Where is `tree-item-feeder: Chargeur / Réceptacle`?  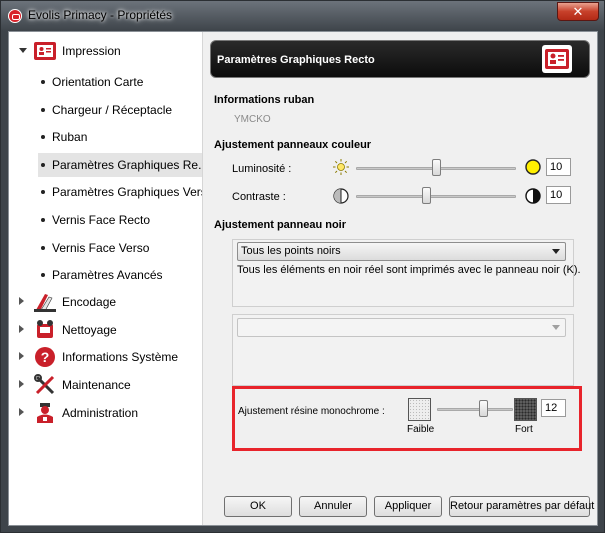 tree-item-feeder: Chargeur / Réceptacle is located at coordinates (120, 110).